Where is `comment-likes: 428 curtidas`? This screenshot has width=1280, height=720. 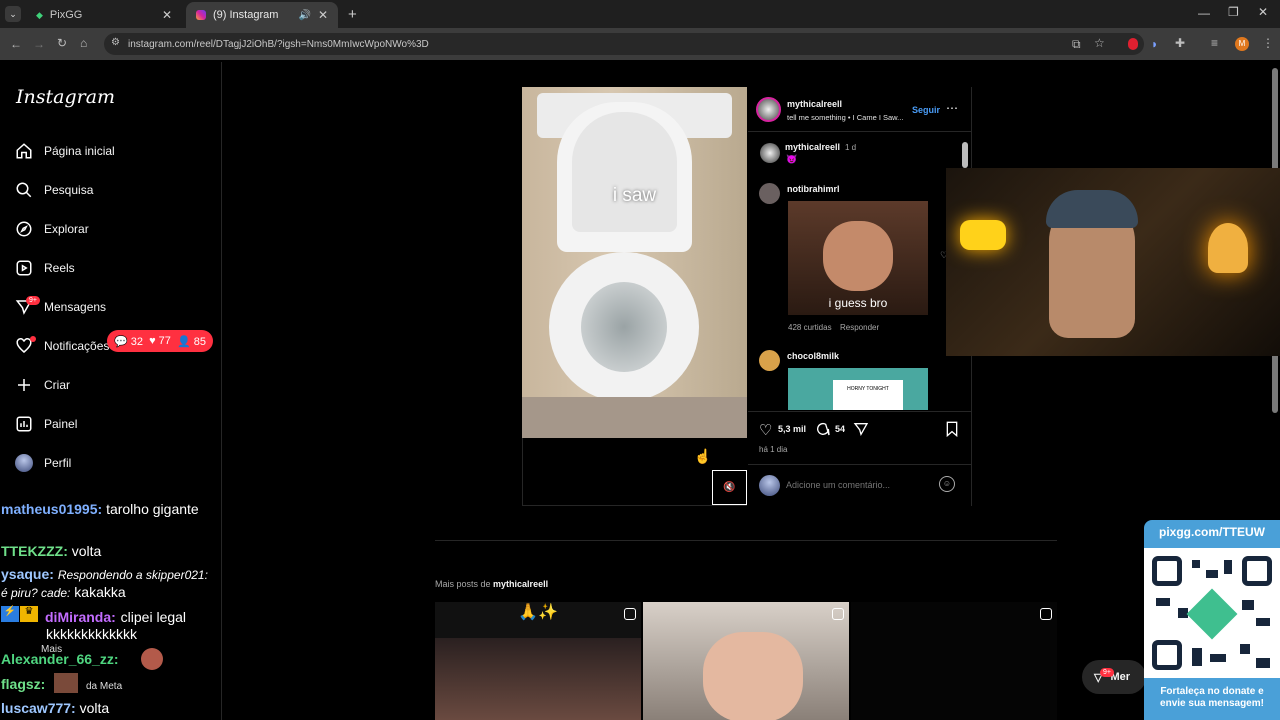 comment-likes: 428 curtidas is located at coordinates (810, 327).